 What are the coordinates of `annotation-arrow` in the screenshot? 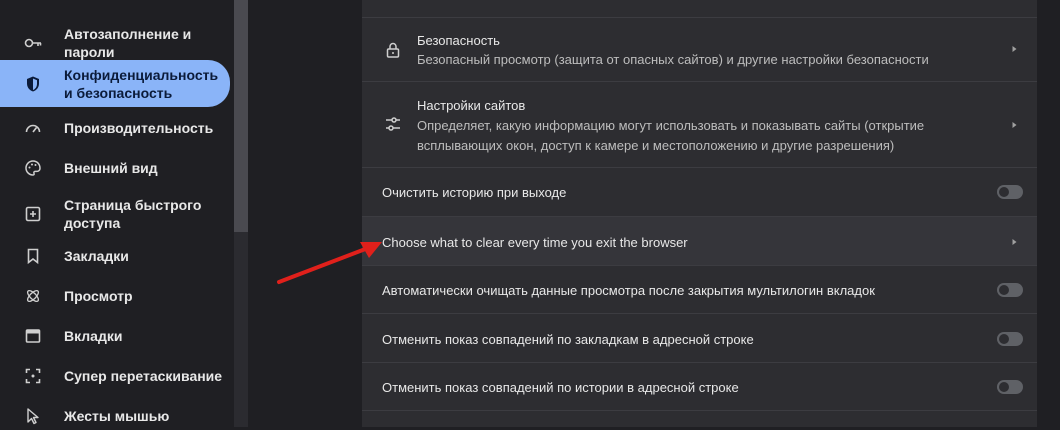 It's located at (329, 263).